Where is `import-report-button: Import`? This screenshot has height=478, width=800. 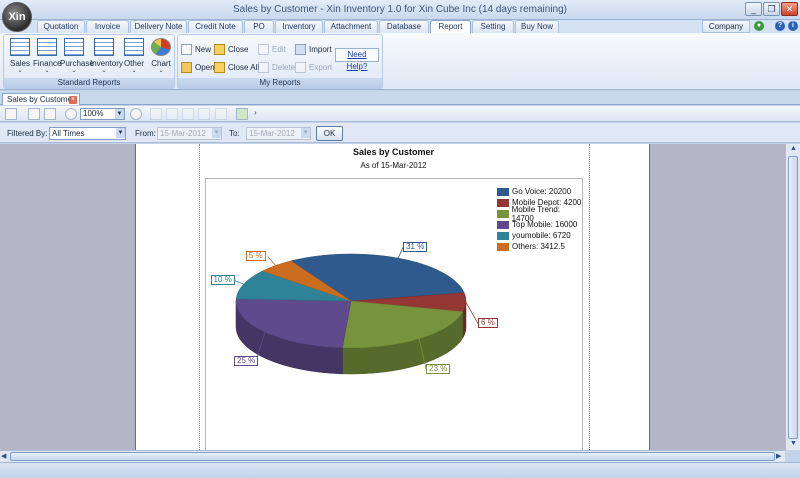
import-report-button: Import is located at coordinates (313, 49).